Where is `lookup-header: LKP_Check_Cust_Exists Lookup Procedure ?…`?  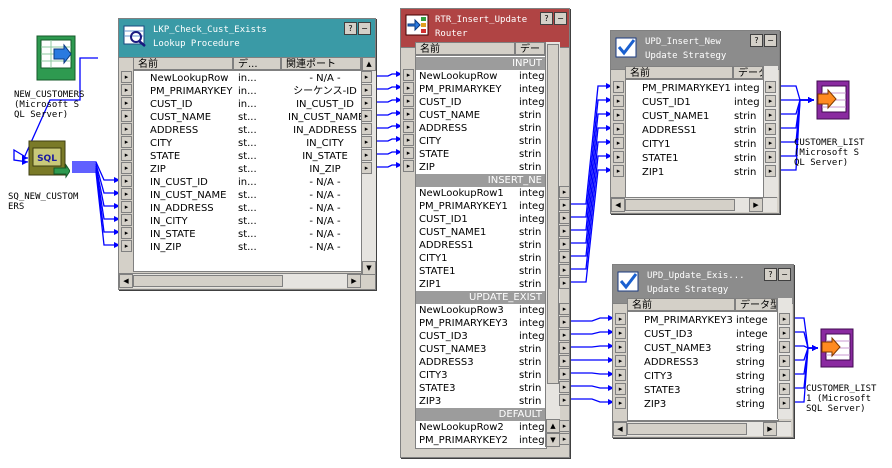
lookup-header: LKP_Check_Cust_Exists Lookup Procedure ?… is located at coordinates (247, 38).